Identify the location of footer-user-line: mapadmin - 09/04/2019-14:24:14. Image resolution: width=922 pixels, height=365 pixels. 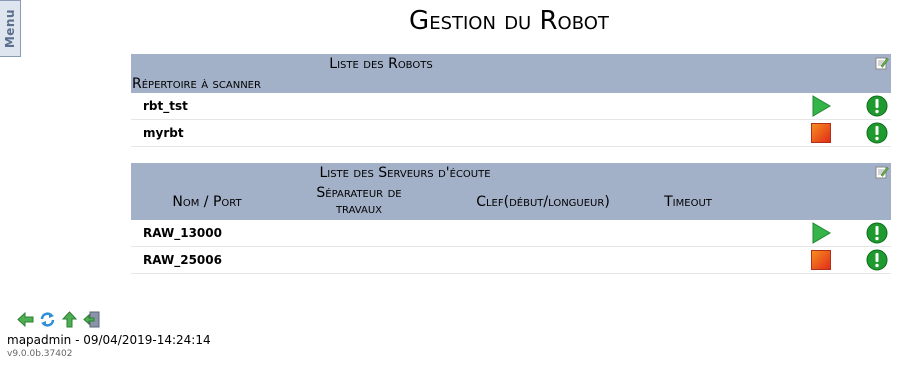
(109, 340).